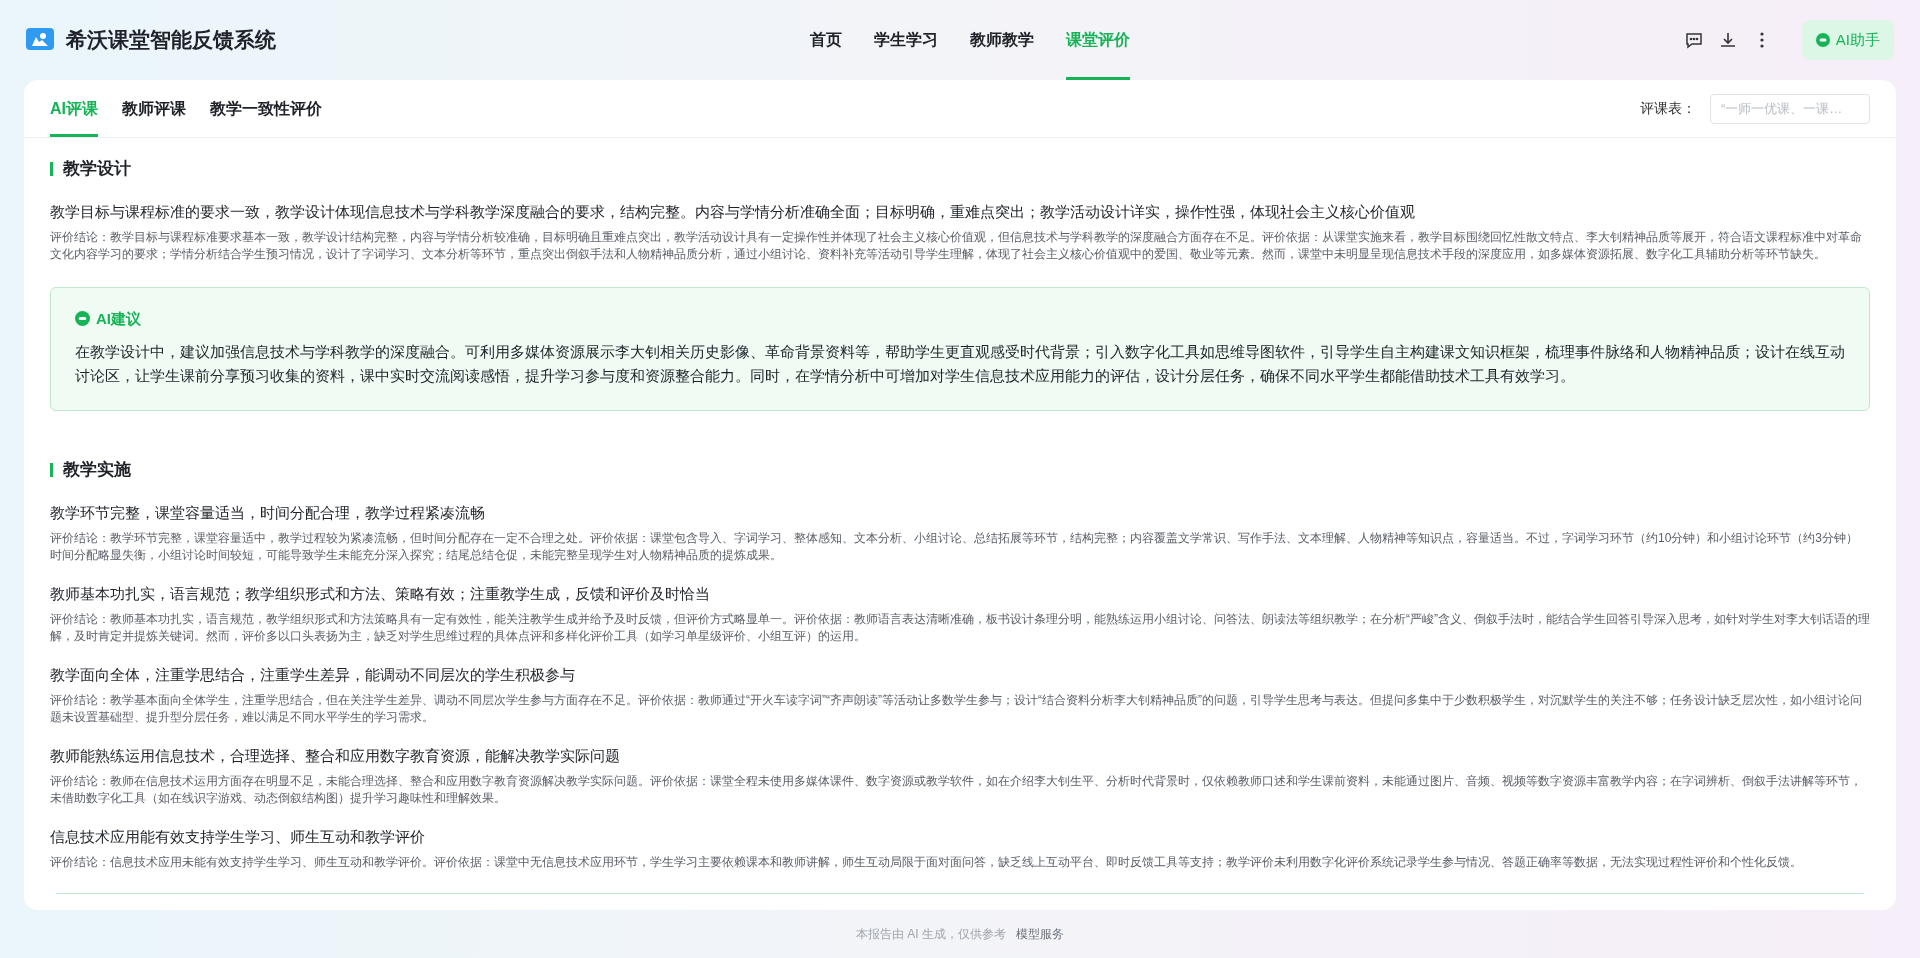 The height and width of the screenshot is (958, 1920). I want to click on evaluation-text: 评价结论：信息技术应用未能有效支持学生学习、师生互动和教学评价。评价依据：课堂中无信息技术应用环节，学生学习主要依赖课本和教师讲解，师生互动局限于面对面问答，缺乏线上互动平台、即时反馈工具等支持；教学评价未利用数字化评价系统记录学生参与情况、答题正确率等数据，无法实现过程性评价和个性化反馈。, so click(926, 862).